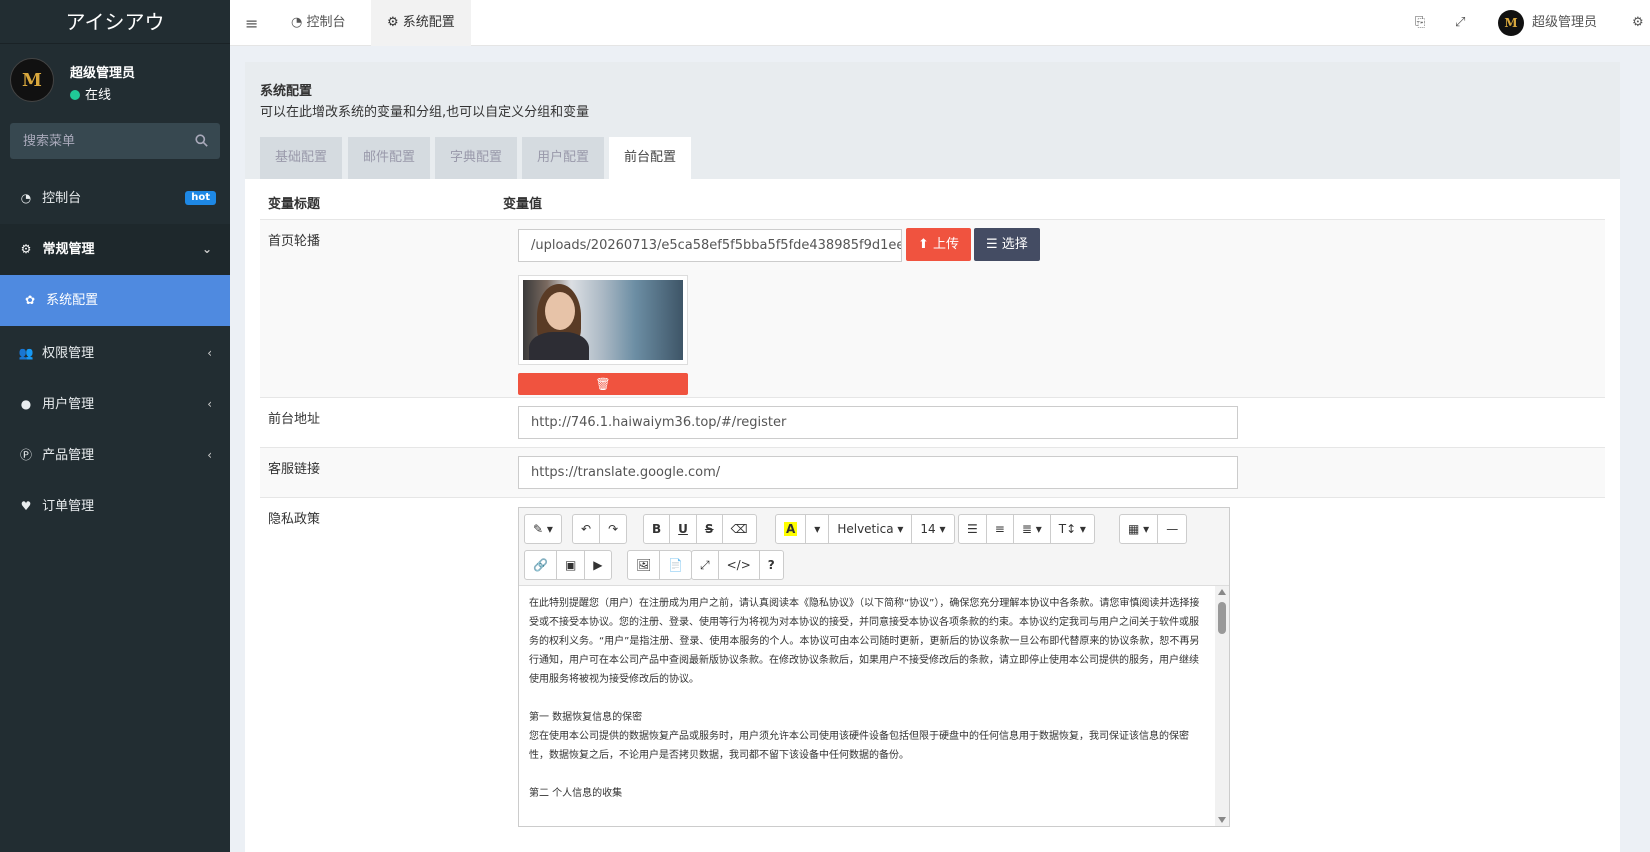  I want to click on image-upload-icon: 🖼, so click(644, 565).